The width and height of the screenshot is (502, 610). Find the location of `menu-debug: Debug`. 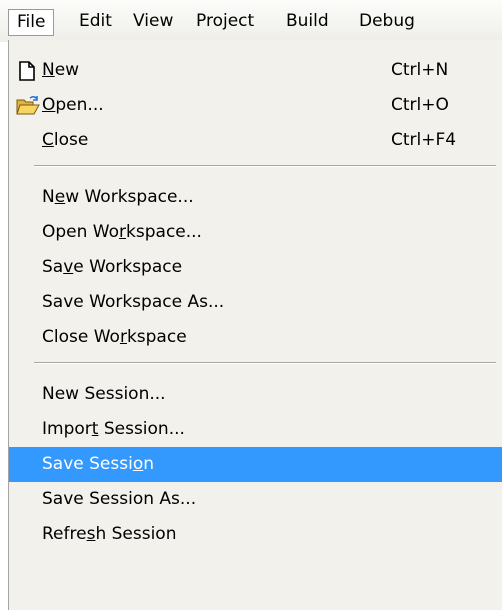

menu-debug: Debug is located at coordinates (387, 22).